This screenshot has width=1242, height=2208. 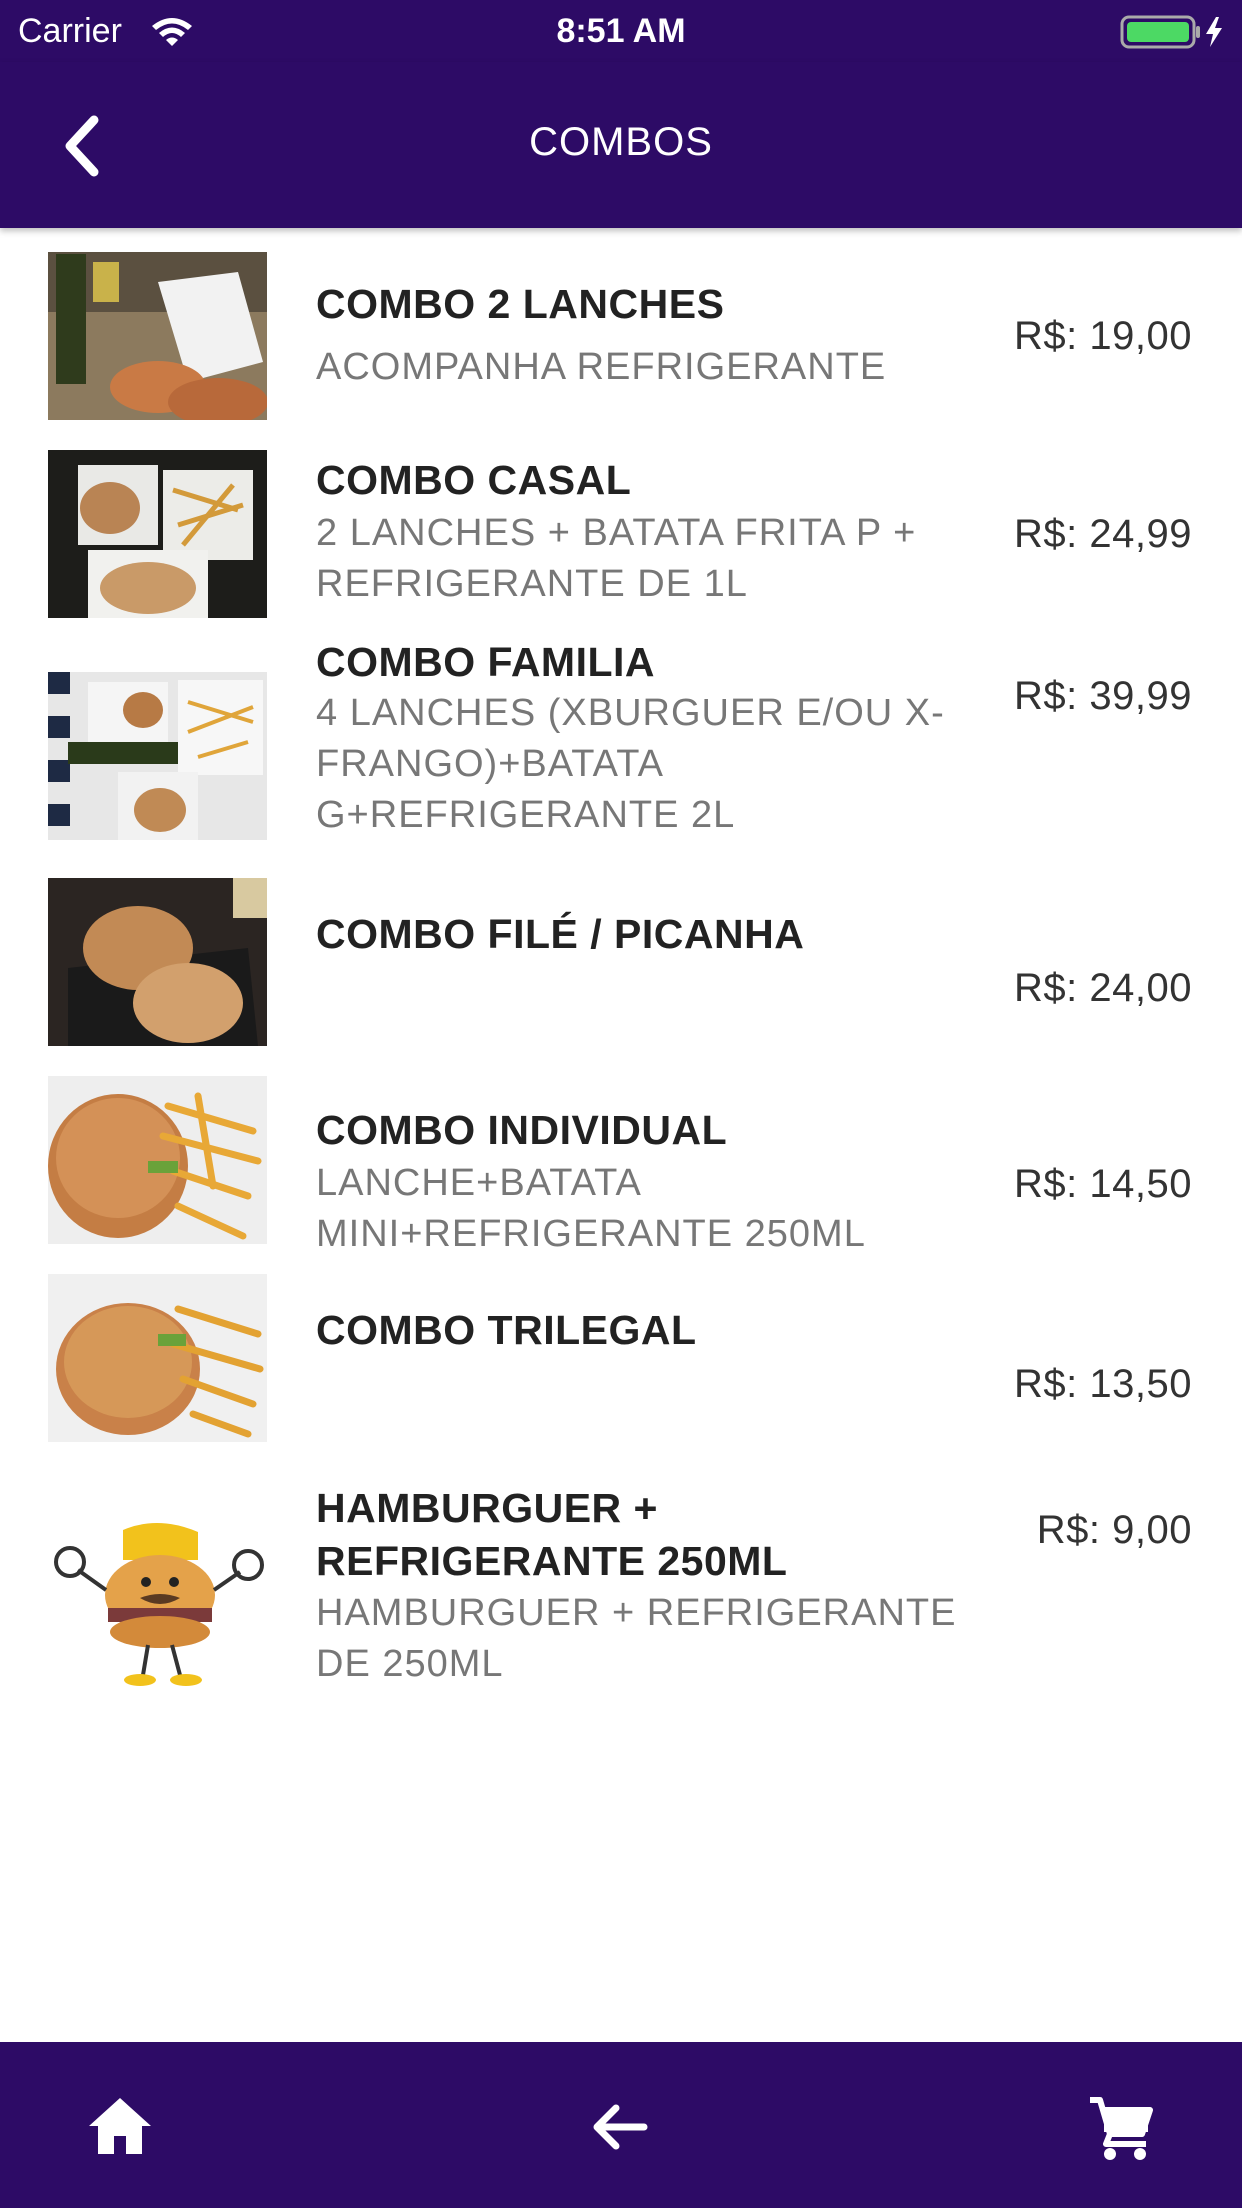 I want to click on combo-price: R$: 13,50, so click(x=1103, y=1384).